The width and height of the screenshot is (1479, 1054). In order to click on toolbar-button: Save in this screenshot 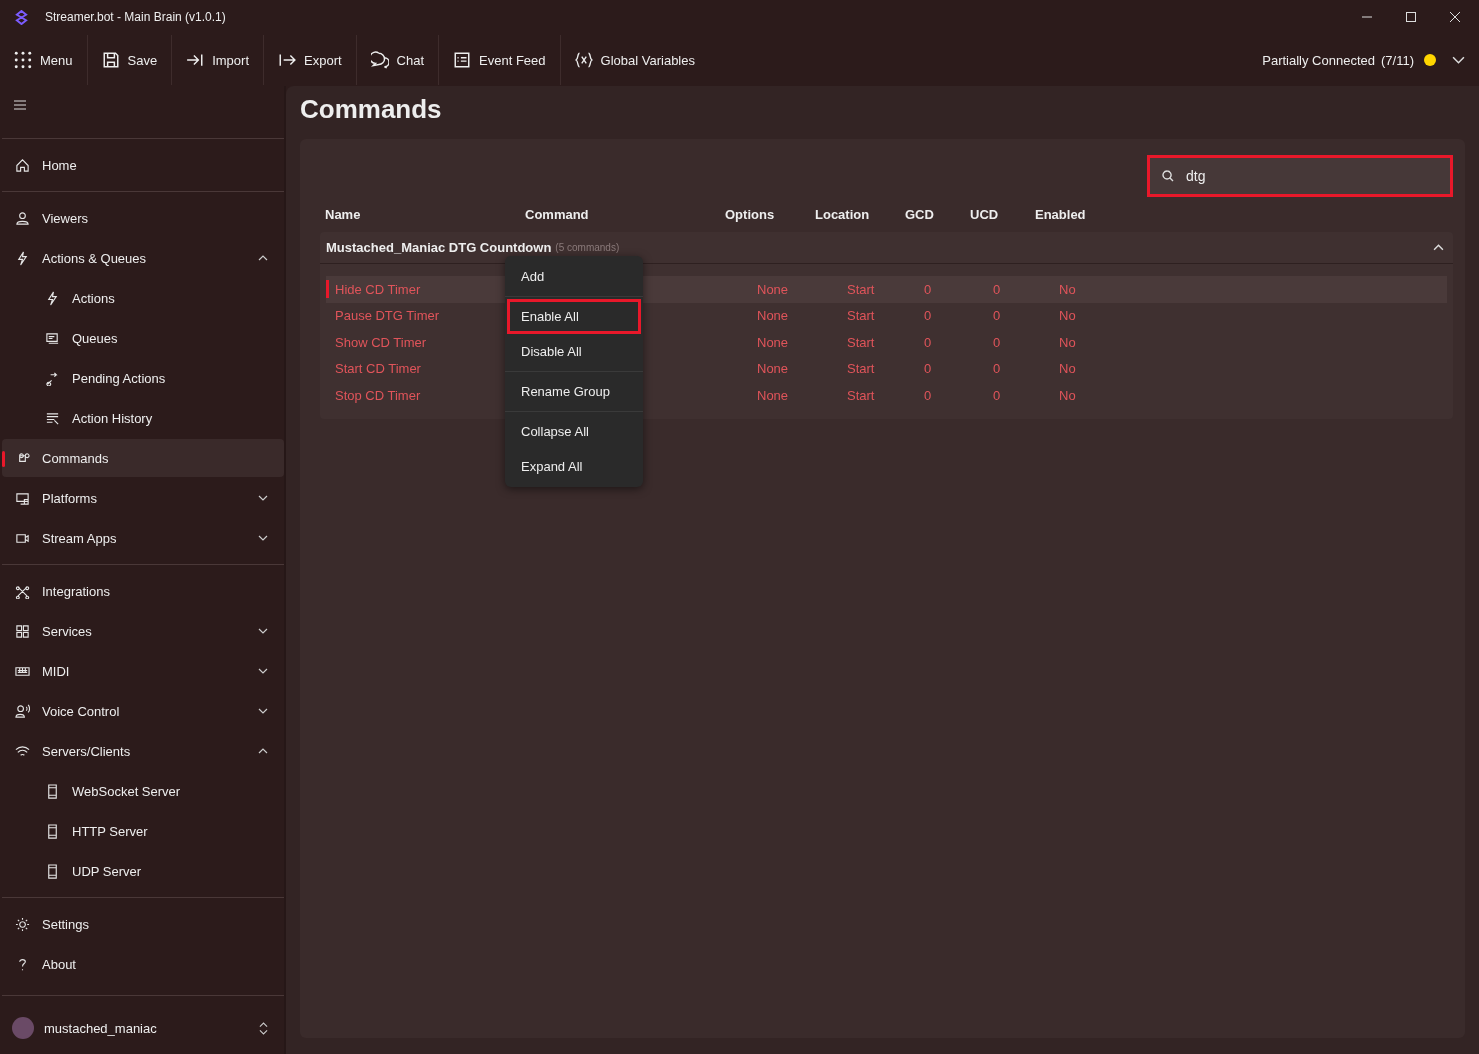, I will do `click(129, 60)`.